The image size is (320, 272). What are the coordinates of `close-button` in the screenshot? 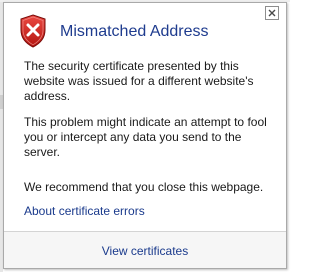 It's located at (272, 13).